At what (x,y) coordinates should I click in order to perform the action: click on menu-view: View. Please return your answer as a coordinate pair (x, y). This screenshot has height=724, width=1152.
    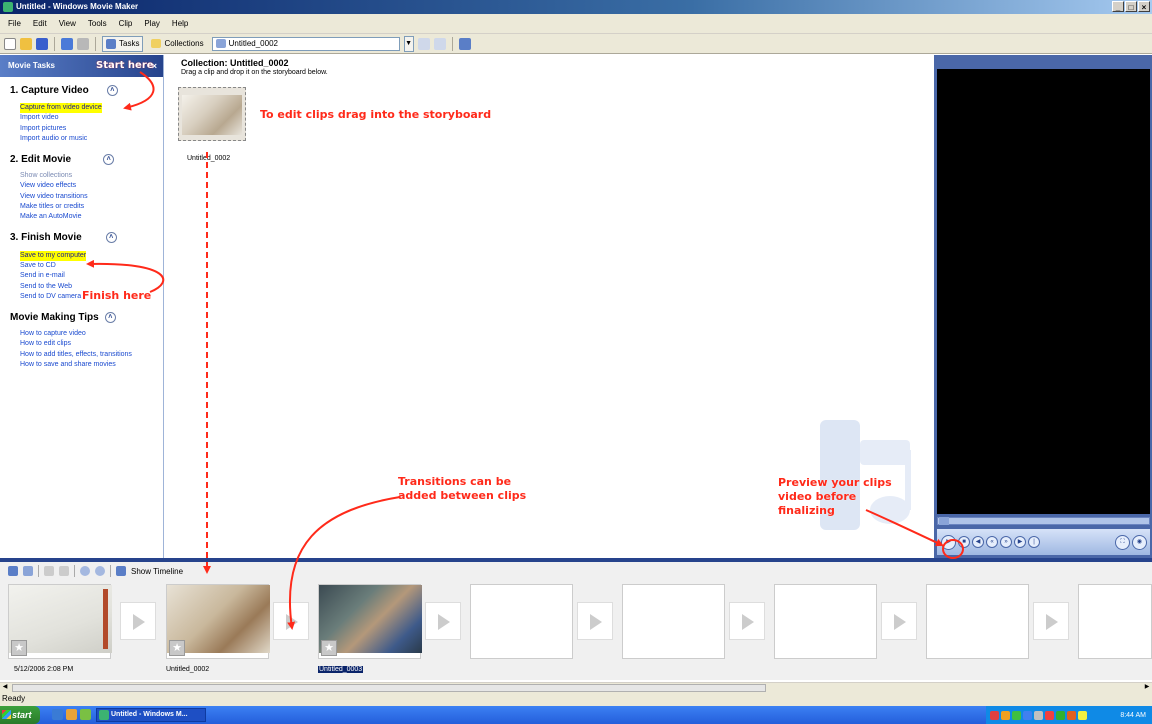
    Looking at the image, I should click on (67, 23).